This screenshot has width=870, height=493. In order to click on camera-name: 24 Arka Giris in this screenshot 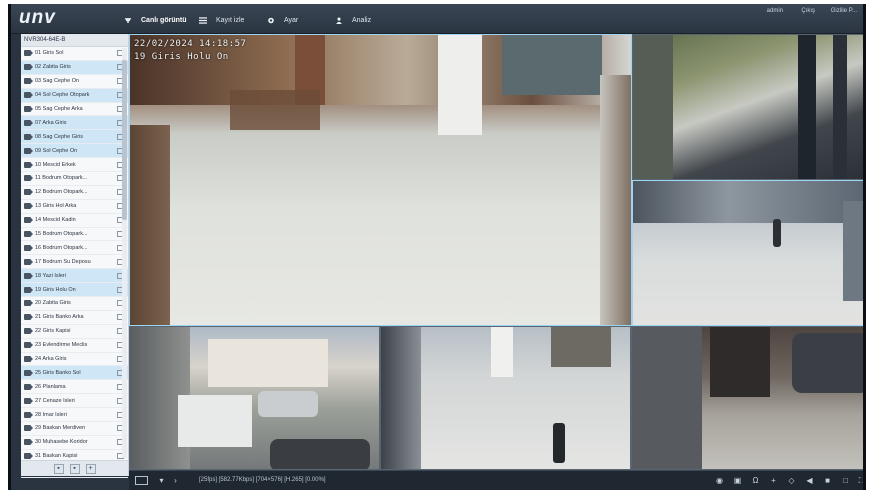, I will do `click(51, 359)`.